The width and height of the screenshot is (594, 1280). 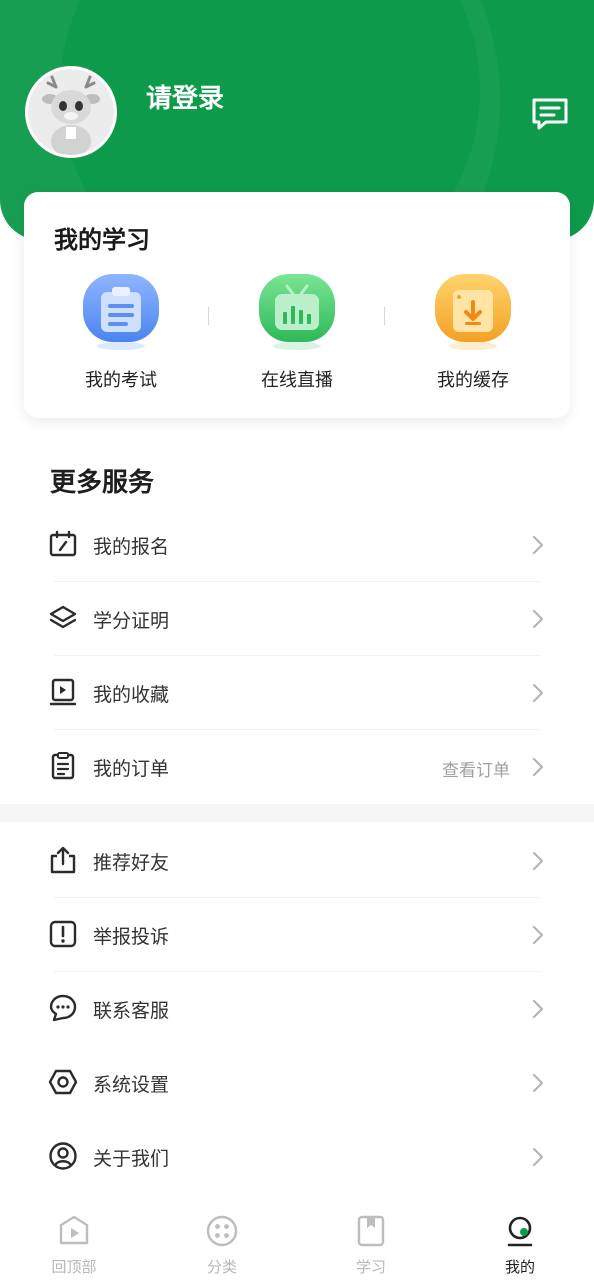 I want to click on list-item-my-orders: 我的订单 查看订单, so click(x=297, y=767).